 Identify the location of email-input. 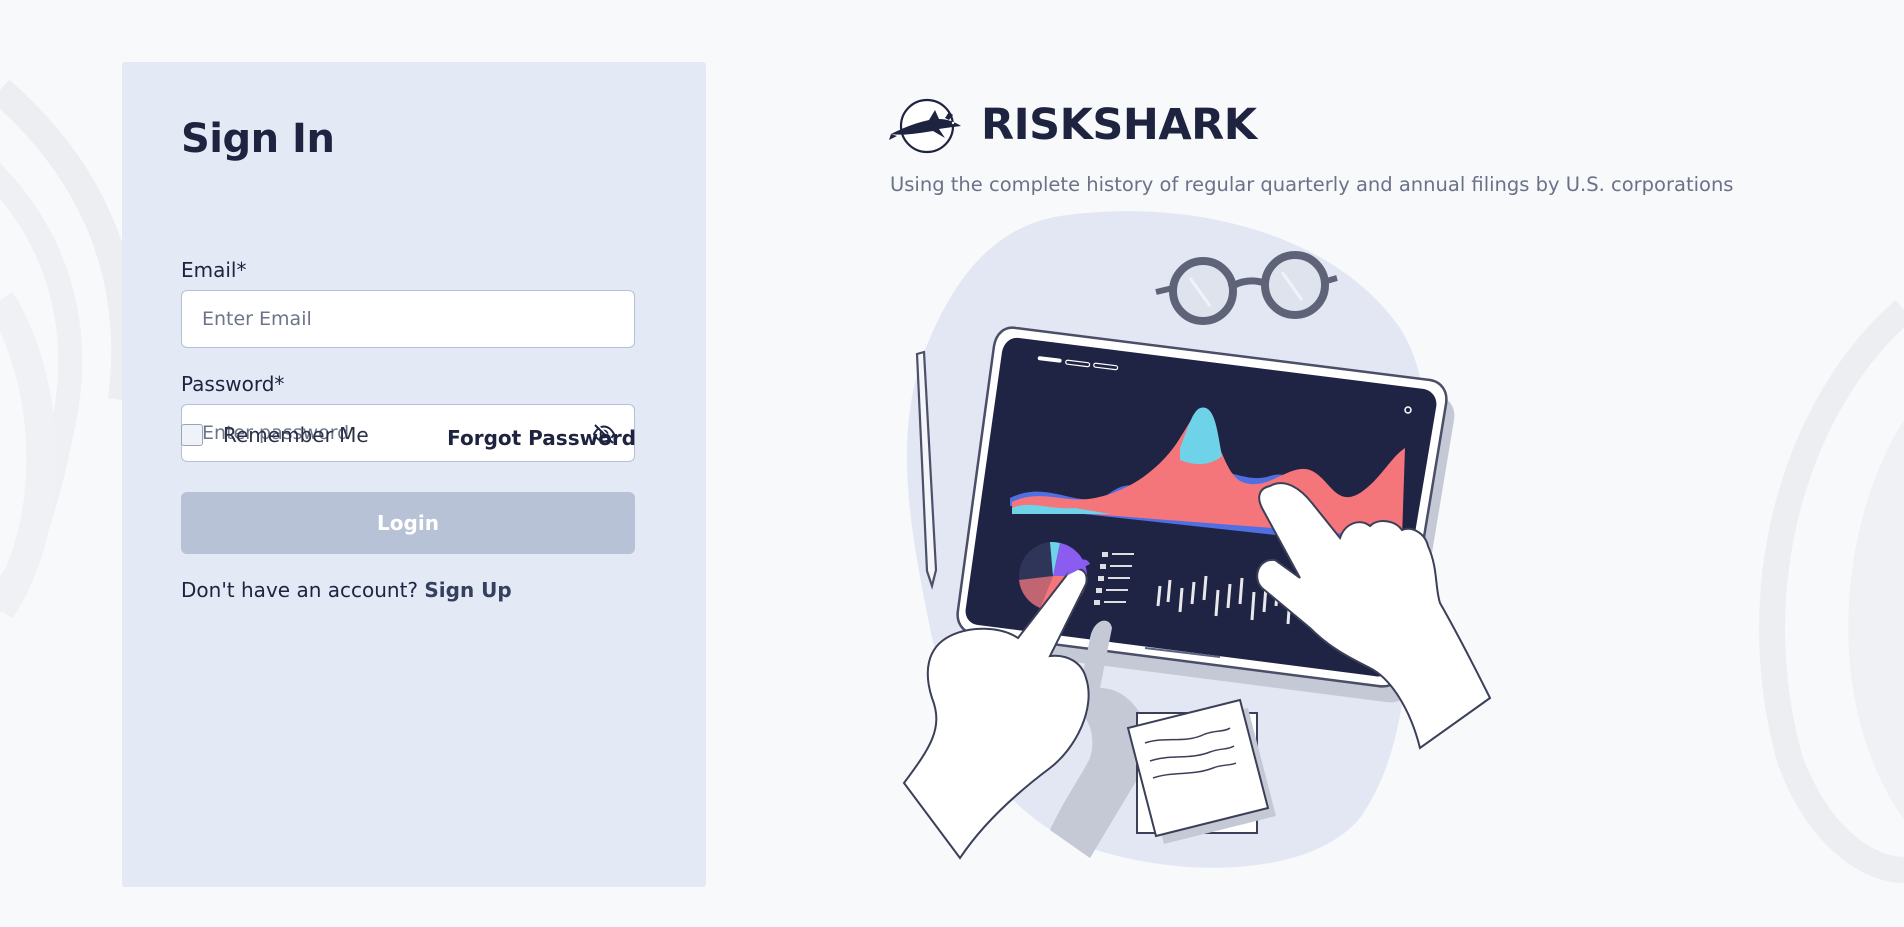
(408, 319).